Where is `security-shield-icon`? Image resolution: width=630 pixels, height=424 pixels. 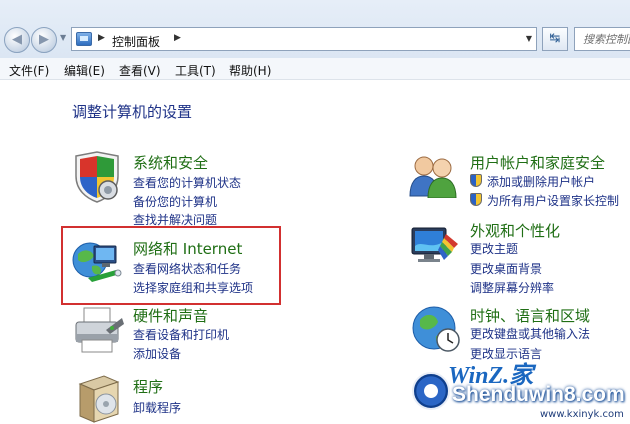 security-shield-icon is located at coordinates (97, 177).